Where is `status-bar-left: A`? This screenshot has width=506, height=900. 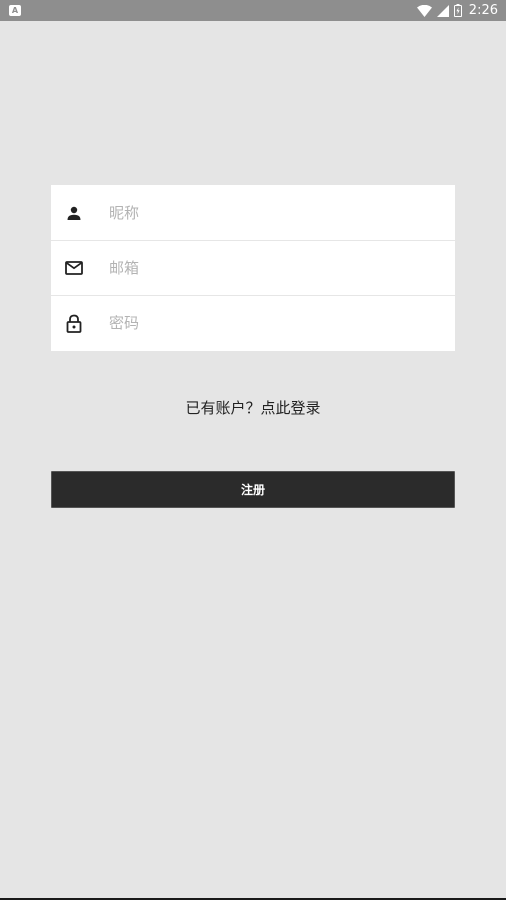
status-bar-left: A is located at coordinates (15, 10).